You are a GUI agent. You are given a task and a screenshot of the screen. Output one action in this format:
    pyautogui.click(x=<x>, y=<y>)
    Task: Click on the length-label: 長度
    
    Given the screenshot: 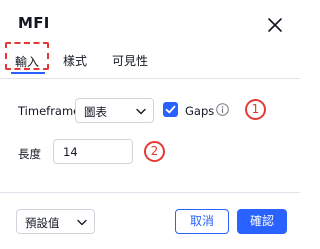 What is the action you would take?
    pyautogui.click(x=29, y=154)
    